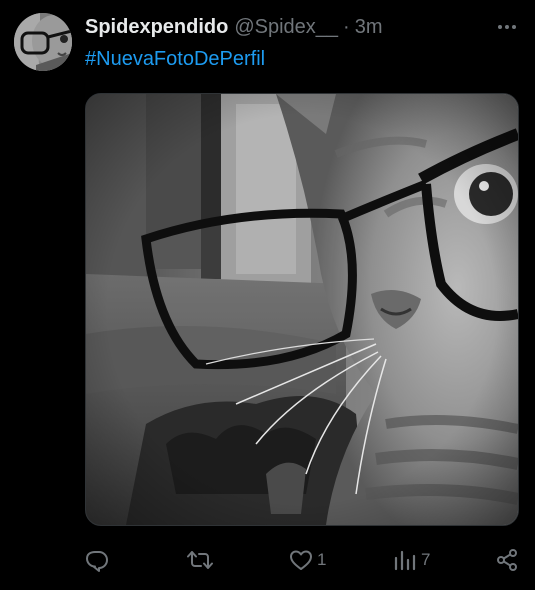 The height and width of the screenshot is (590, 535). What do you see at coordinates (369, 27) in the screenshot?
I see `timestamp: 3m` at bounding box center [369, 27].